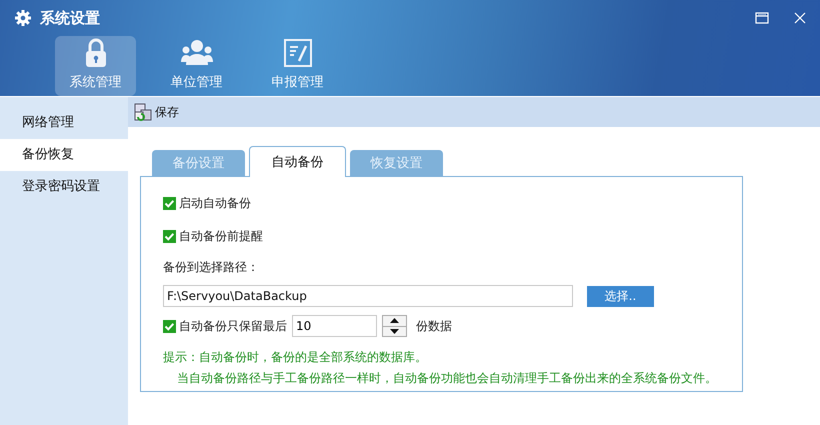  Describe the element at coordinates (368, 296) in the screenshot. I see `path-field: F:\Servyou\DataBackup` at that location.